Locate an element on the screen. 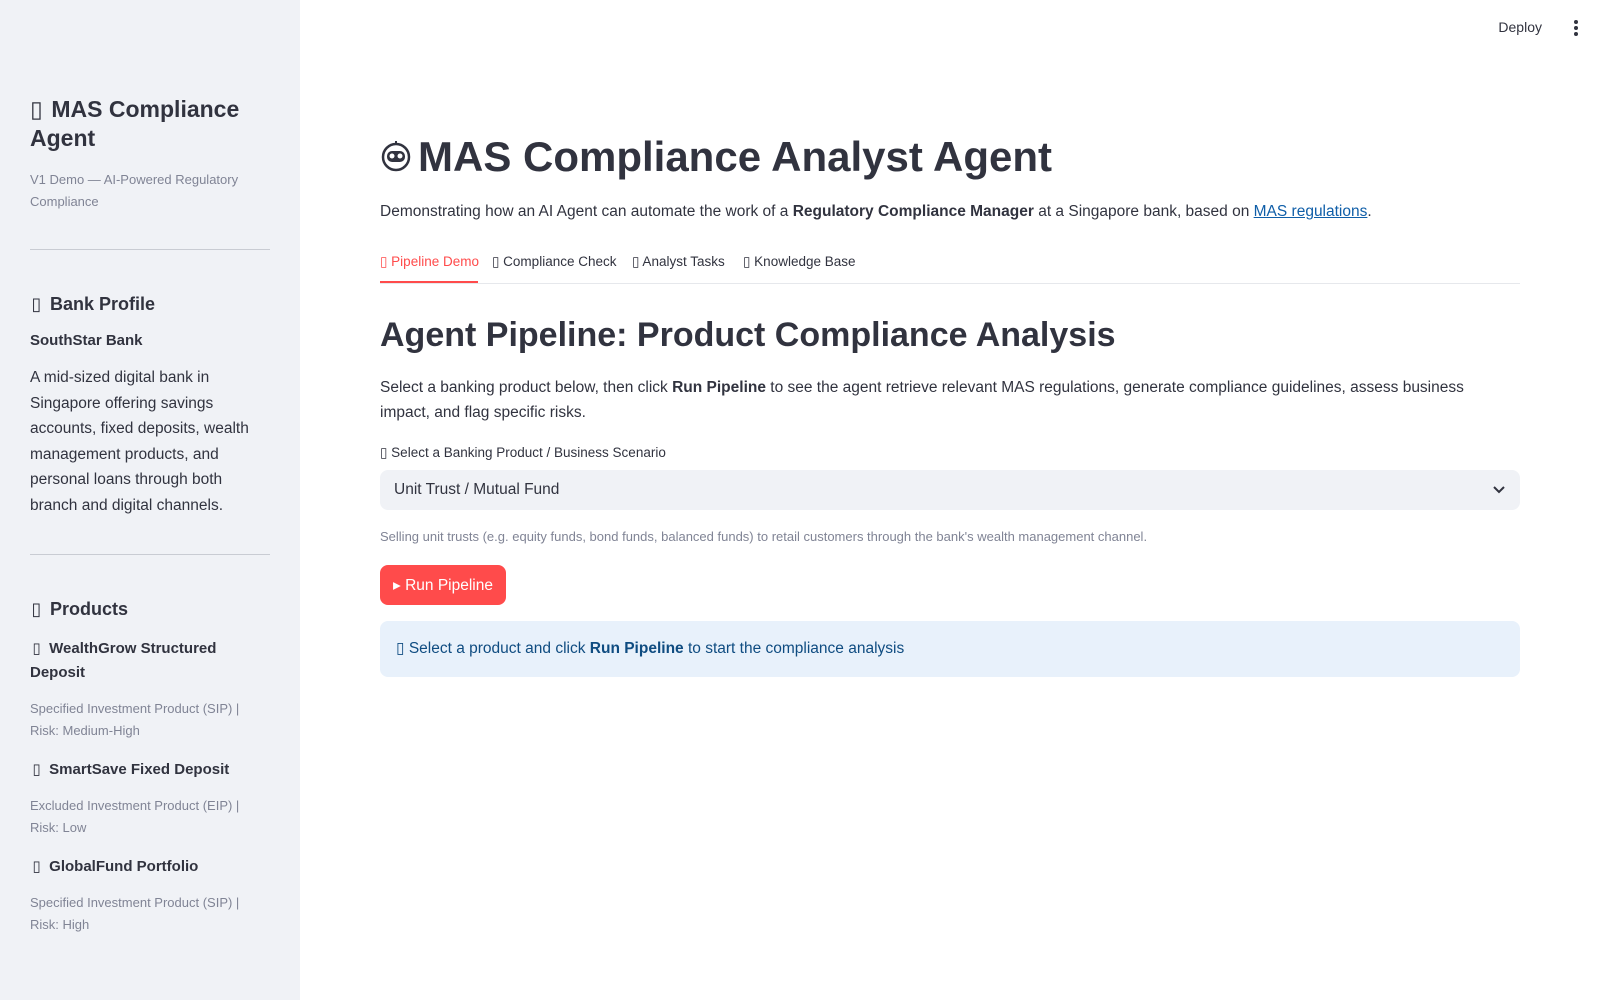 The width and height of the screenshot is (1600, 1000). run-pipeline-button: ▸ Run Pipeline is located at coordinates (443, 585).